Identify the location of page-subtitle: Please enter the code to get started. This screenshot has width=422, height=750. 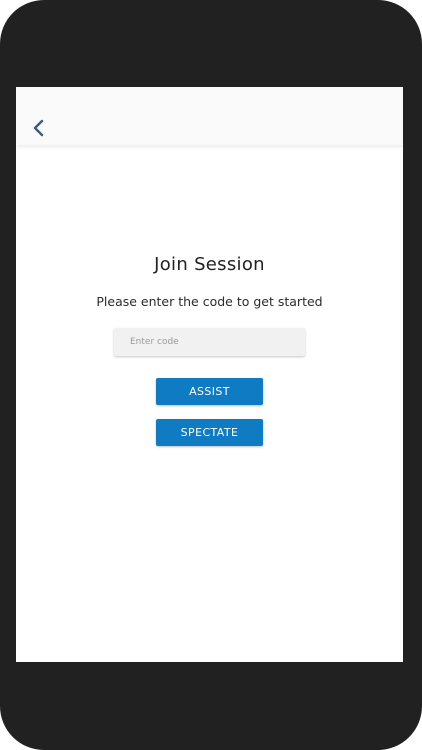
(209, 301).